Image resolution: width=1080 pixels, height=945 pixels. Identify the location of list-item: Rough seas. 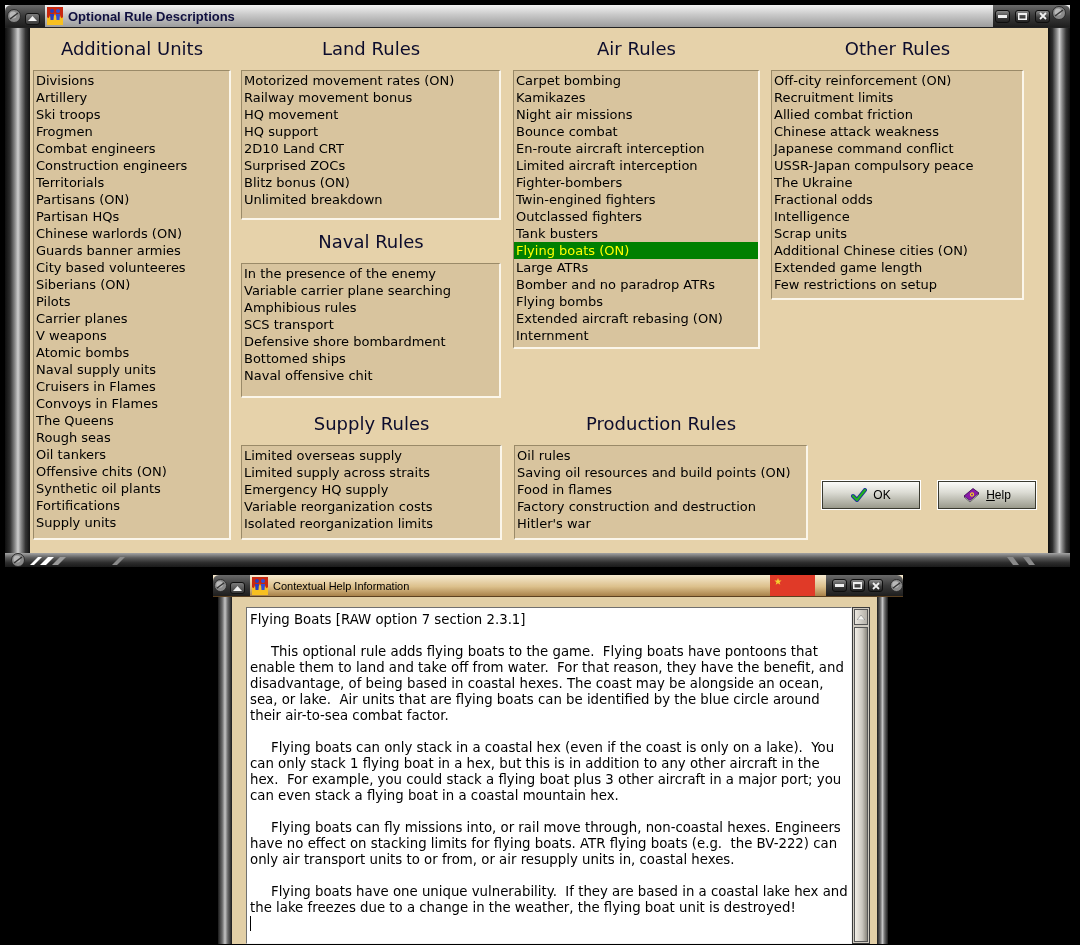
(131, 437).